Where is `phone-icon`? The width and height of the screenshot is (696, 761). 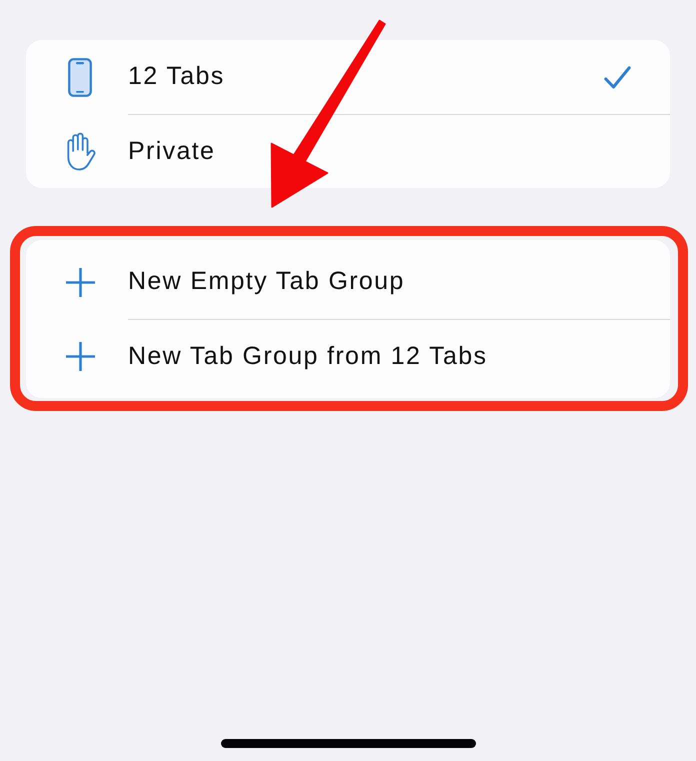 phone-icon is located at coordinates (80, 77).